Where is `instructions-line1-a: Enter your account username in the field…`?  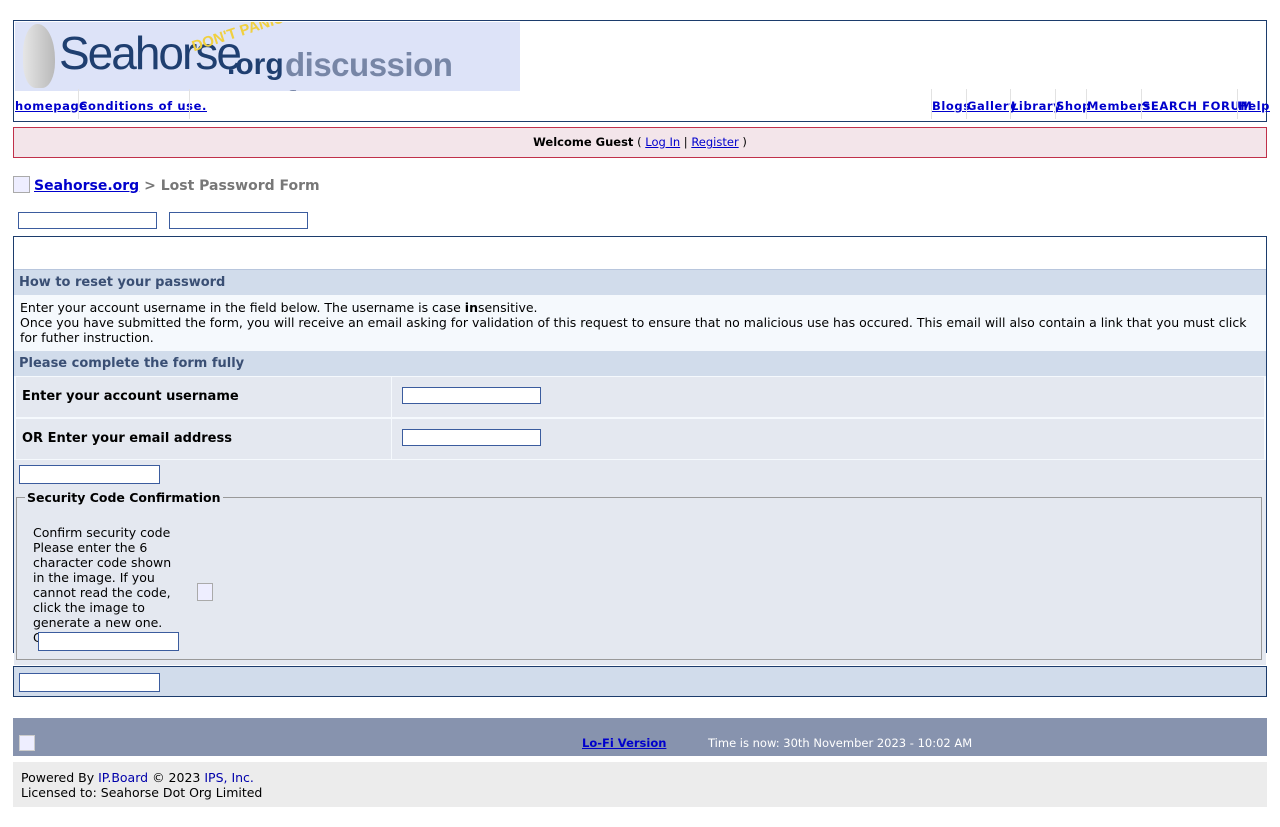 instructions-line1-a: Enter your account username in the field… is located at coordinates (242, 307).